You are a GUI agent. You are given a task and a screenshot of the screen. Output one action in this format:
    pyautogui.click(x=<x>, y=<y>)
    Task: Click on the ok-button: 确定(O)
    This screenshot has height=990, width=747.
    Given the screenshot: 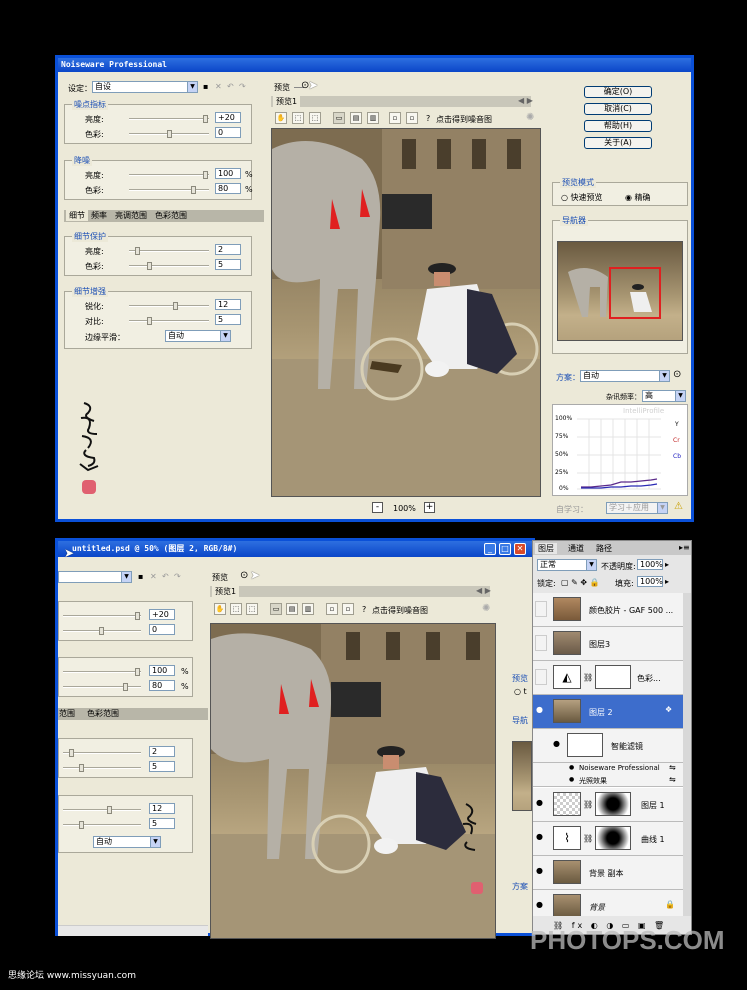 What is the action you would take?
    pyautogui.click(x=618, y=92)
    